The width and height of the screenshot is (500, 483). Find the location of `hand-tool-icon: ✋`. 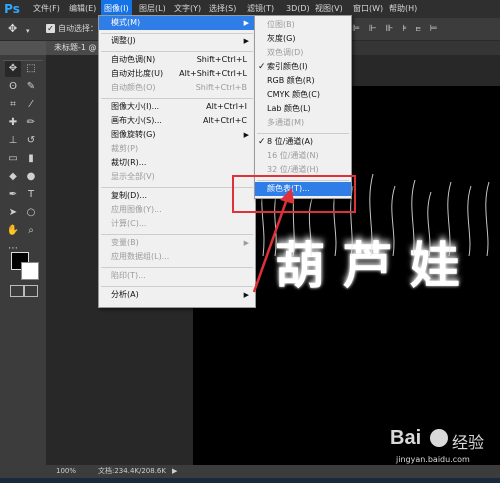

hand-tool-icon: ✋ is located at coordinates (13, 231).